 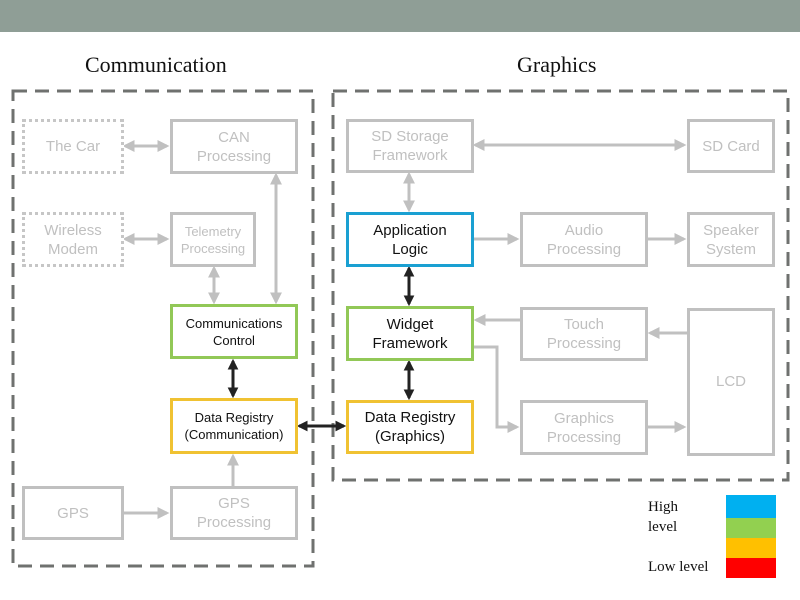 I want to click on block-audio-processing: Audio Processing, so click(x=584, y=239).